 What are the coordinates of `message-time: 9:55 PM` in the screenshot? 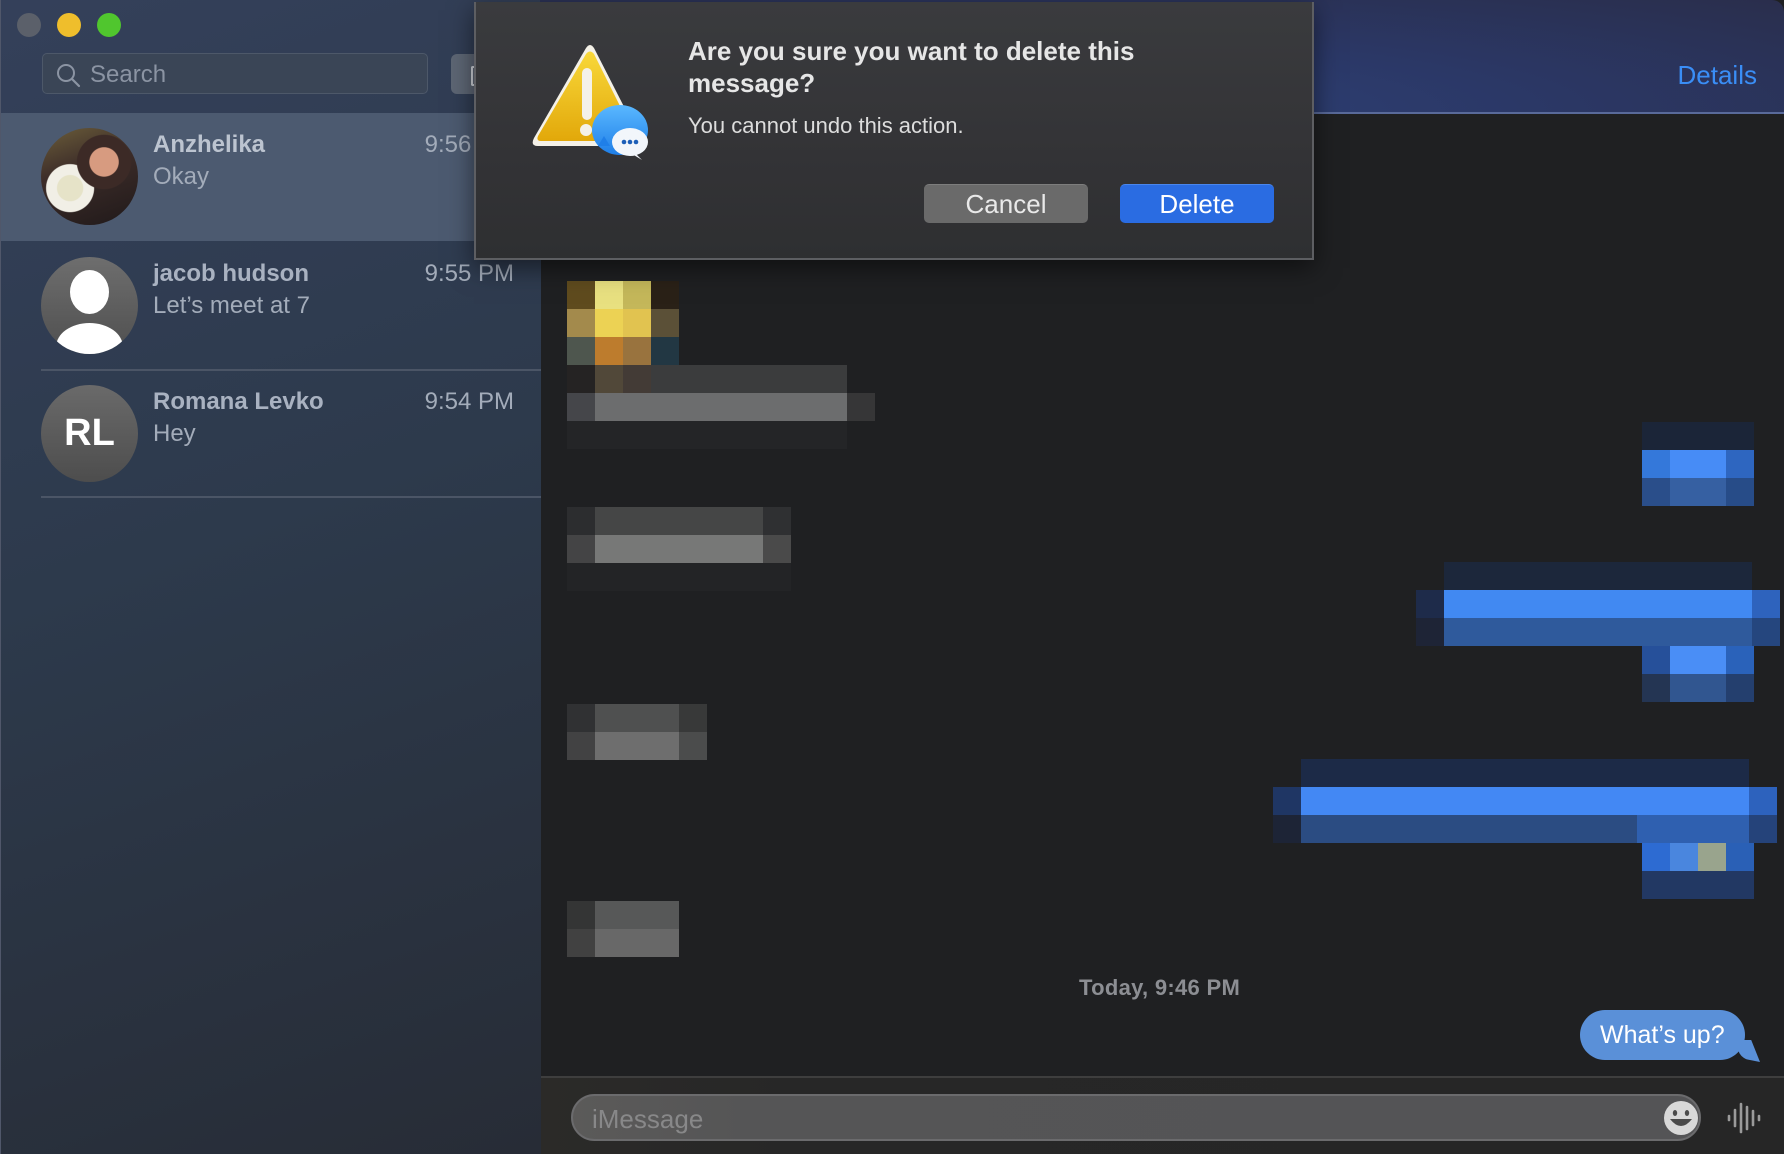 It's located at (469, 273).